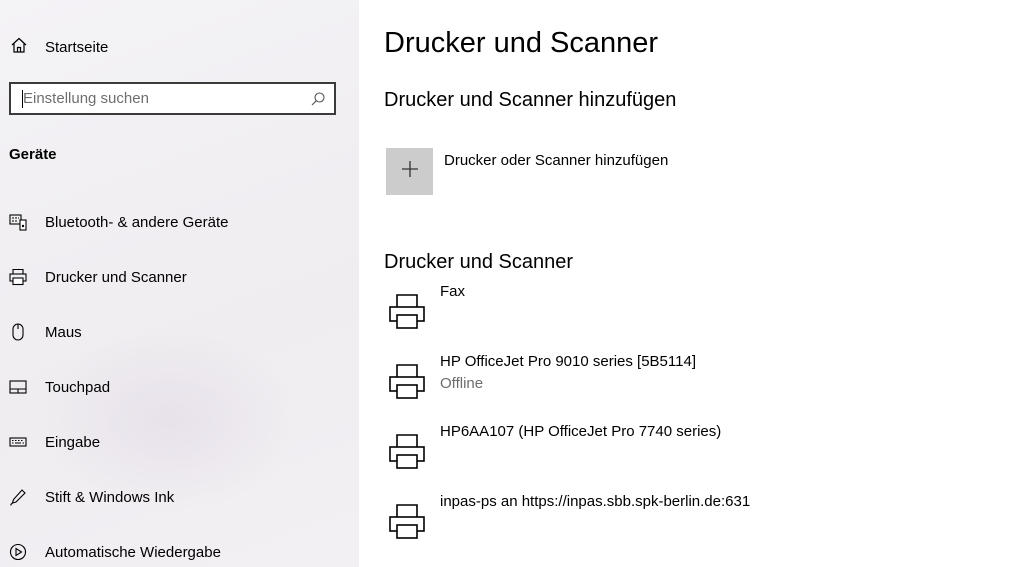 The height and width of the screenshot is (567, 1024). I want to click on printer-status: Offline, so click(462, 383).